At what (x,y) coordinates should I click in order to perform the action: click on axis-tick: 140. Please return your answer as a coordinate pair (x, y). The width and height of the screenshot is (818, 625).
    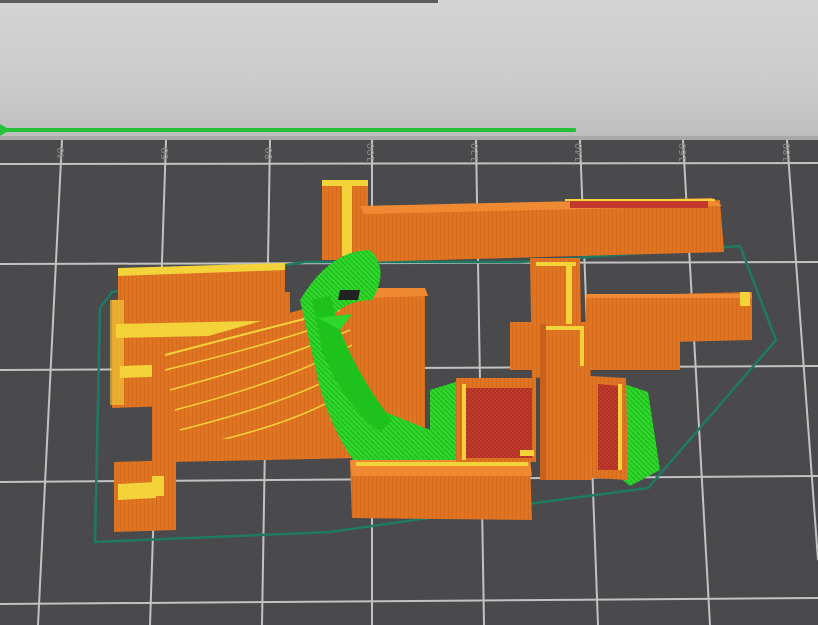
    Looking at the image, I should click on (579, 152).